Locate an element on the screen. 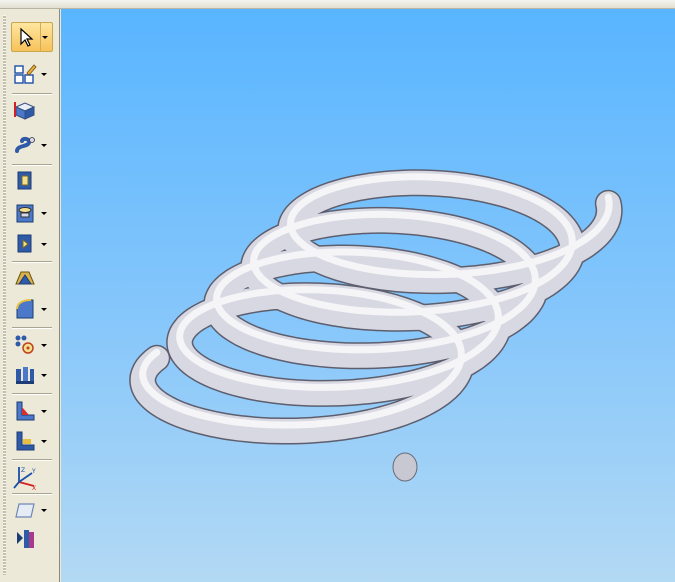 This screenshot has width=675, height=582. sketch-tool-dropdown is located at coordinates (43, 74).